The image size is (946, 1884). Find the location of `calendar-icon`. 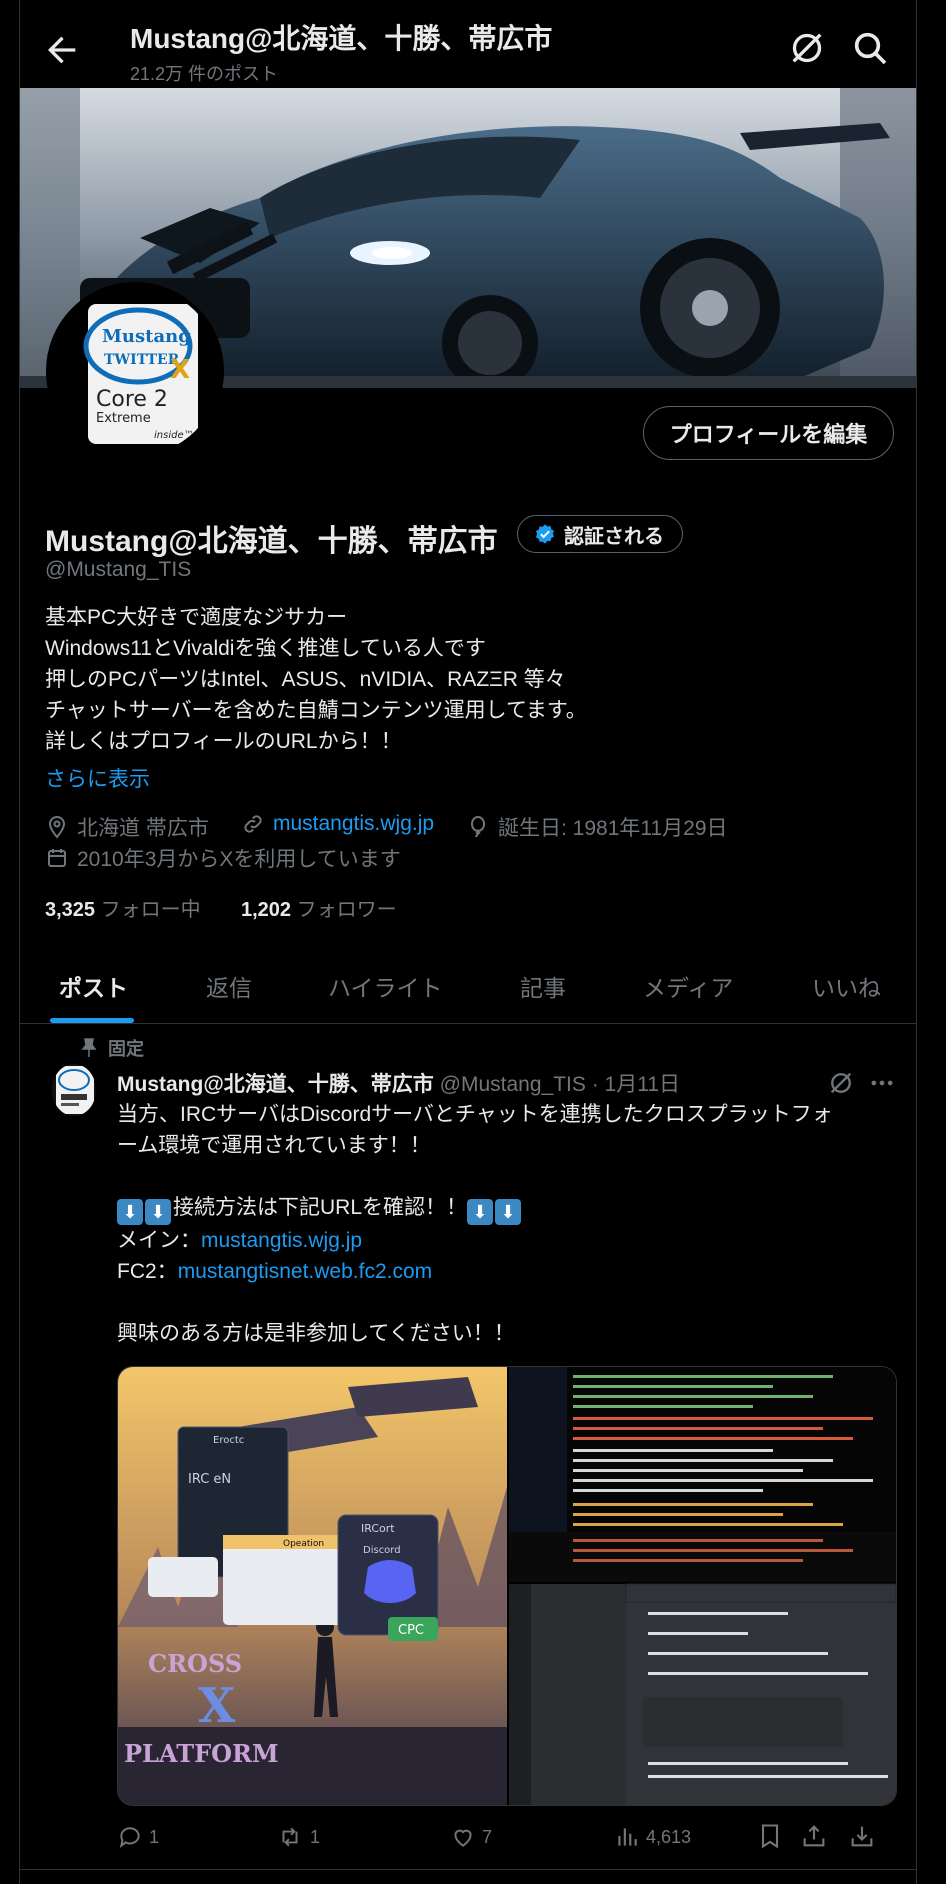

calendar-icon is located at coordinates (57, 858).